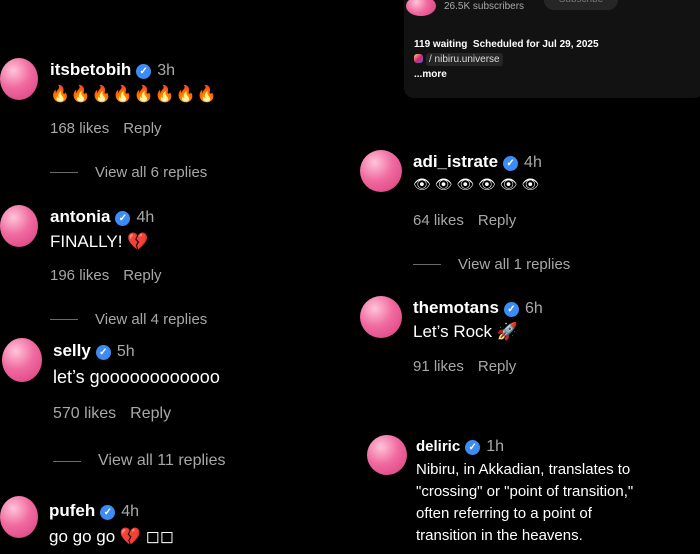 This screenshot has height=554, width=700. I want to click on comment-actions: 168 likes Reply, so click(113, 128).